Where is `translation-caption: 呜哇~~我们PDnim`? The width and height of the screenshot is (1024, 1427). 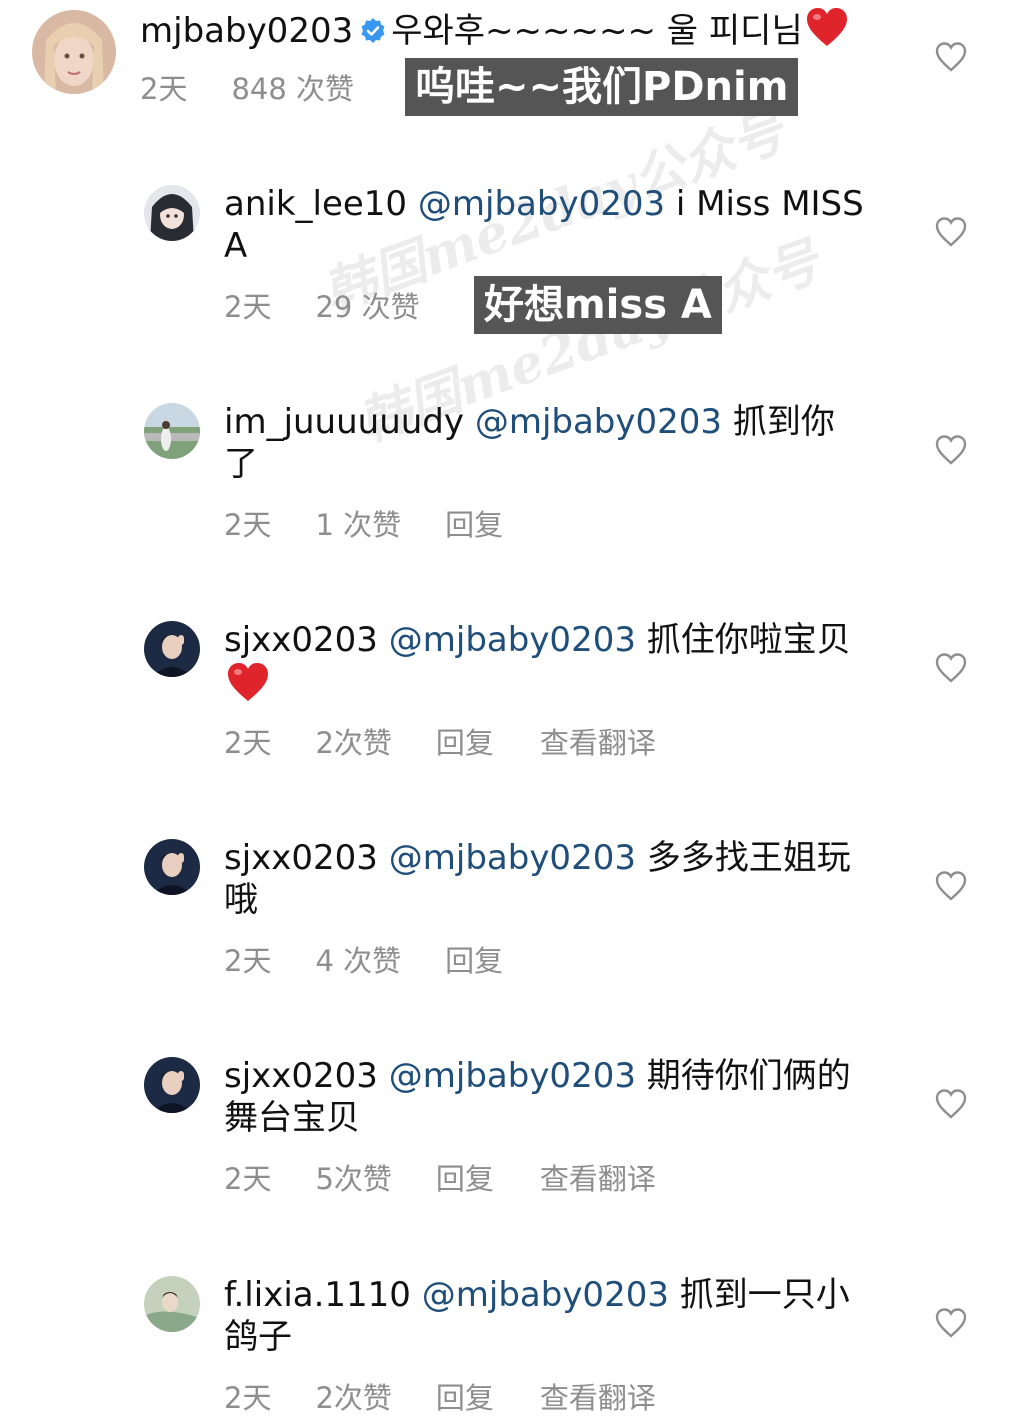
translation-caption: 呜哇~~我们PDnim is located at coordinates (602, 87).